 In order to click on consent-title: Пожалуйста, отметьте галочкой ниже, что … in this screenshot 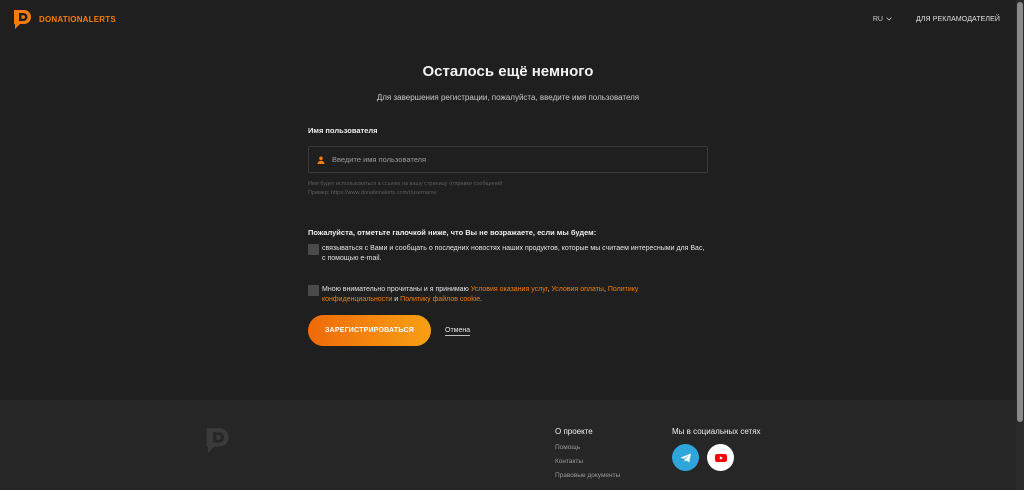, I will do `click(452, 232)`.